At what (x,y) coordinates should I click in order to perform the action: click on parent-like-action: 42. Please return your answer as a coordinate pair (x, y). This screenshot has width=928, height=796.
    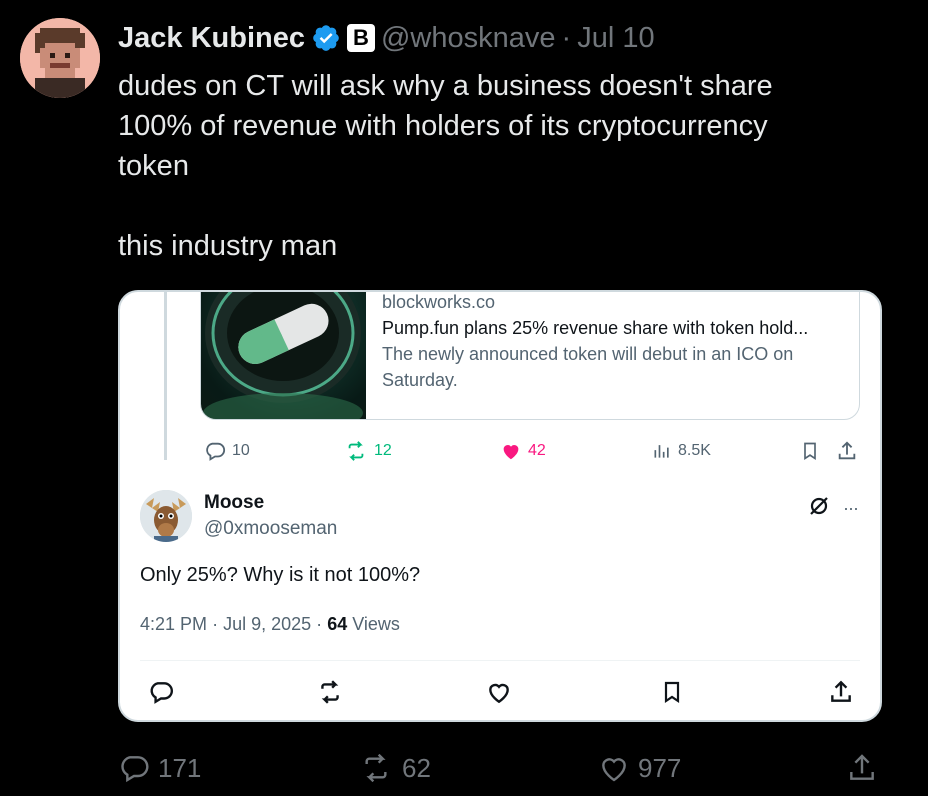
    Looking at the image, I should click on (523, 451).